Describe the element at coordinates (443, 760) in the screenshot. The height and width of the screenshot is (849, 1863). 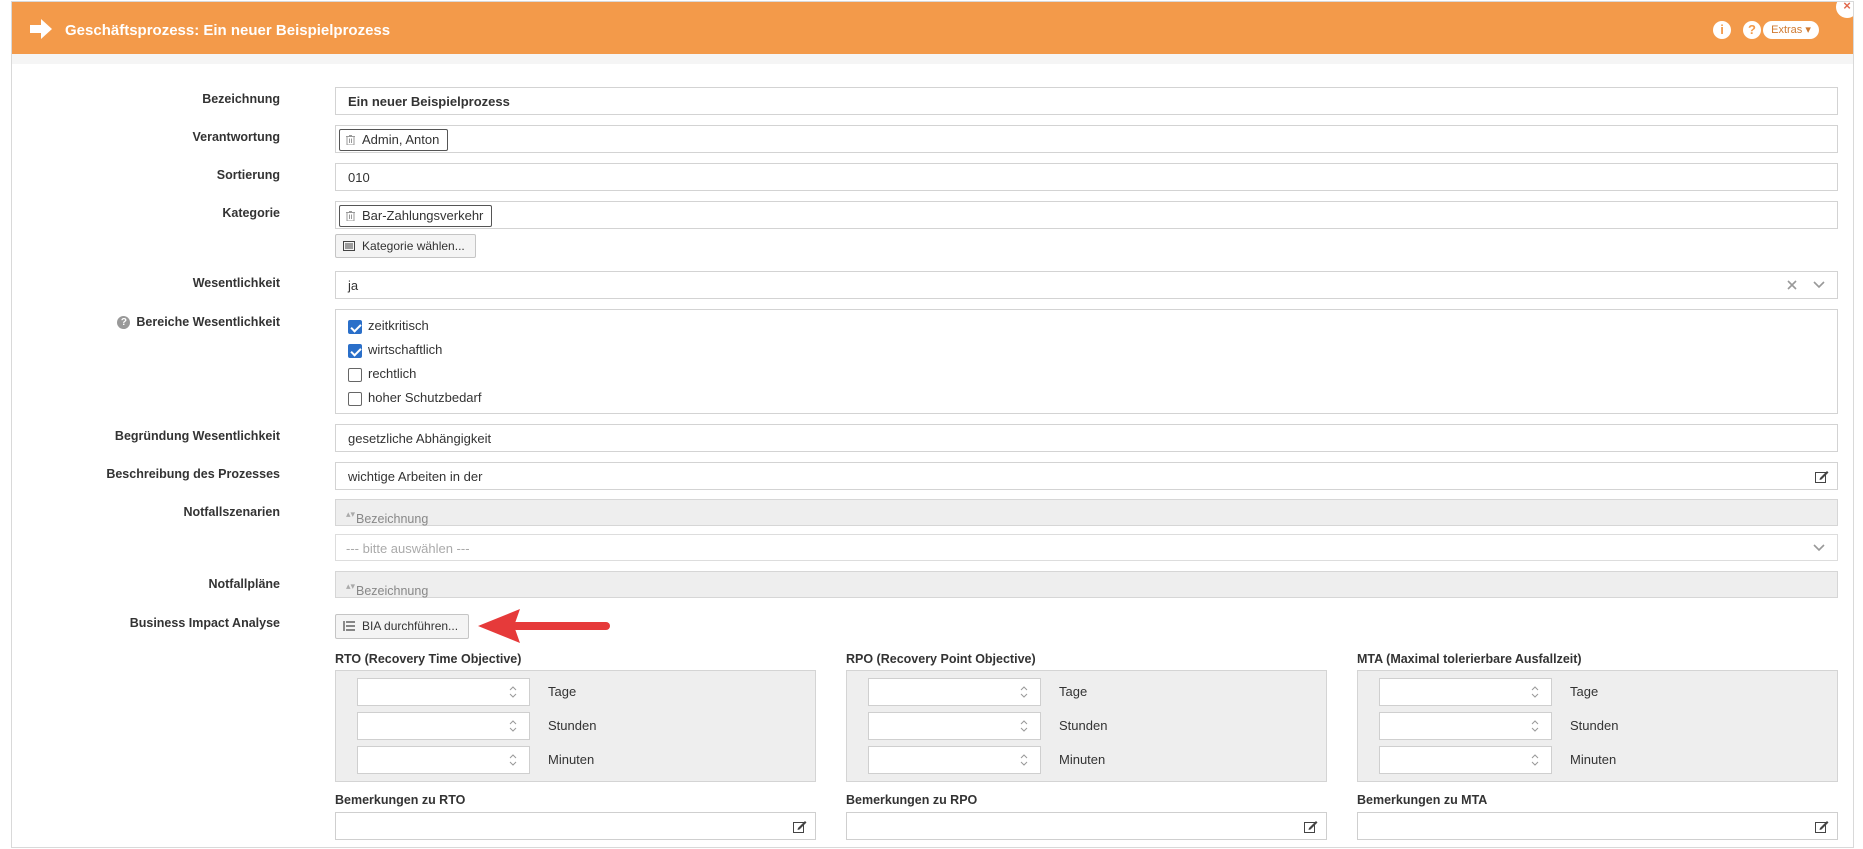
I see `rto-minuten-input` at that location.